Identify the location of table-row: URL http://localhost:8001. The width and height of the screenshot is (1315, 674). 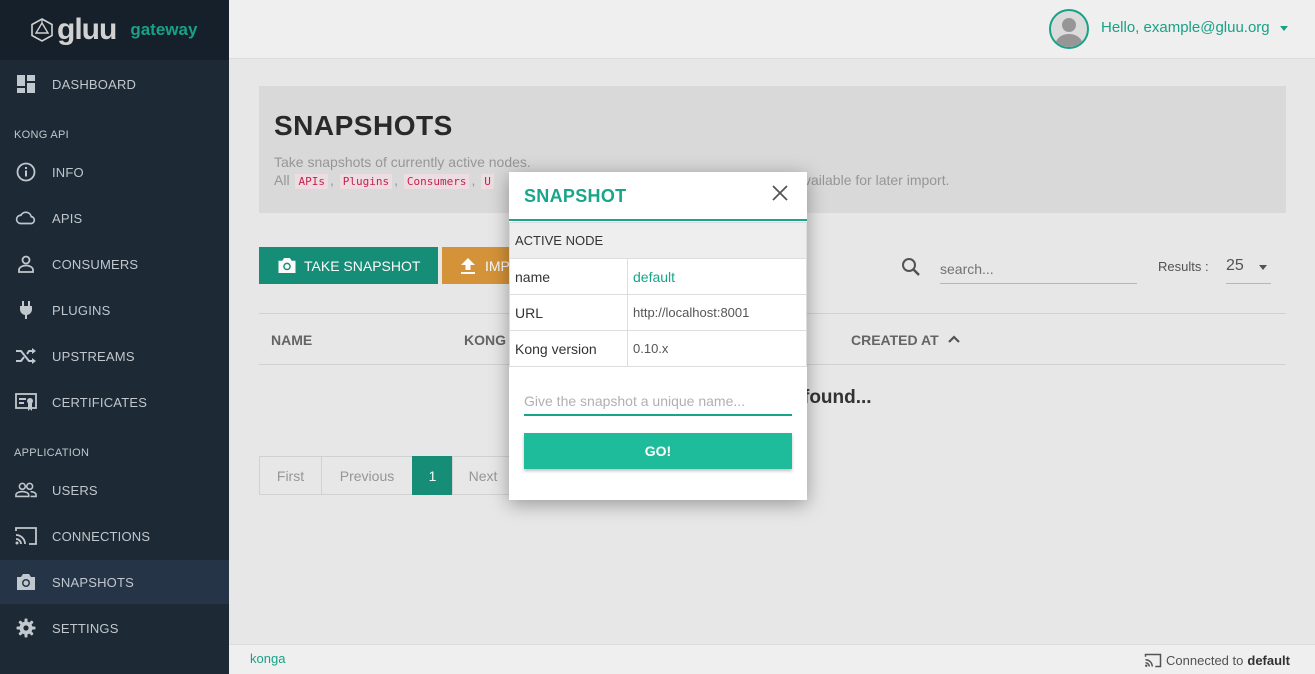
(658, 312).